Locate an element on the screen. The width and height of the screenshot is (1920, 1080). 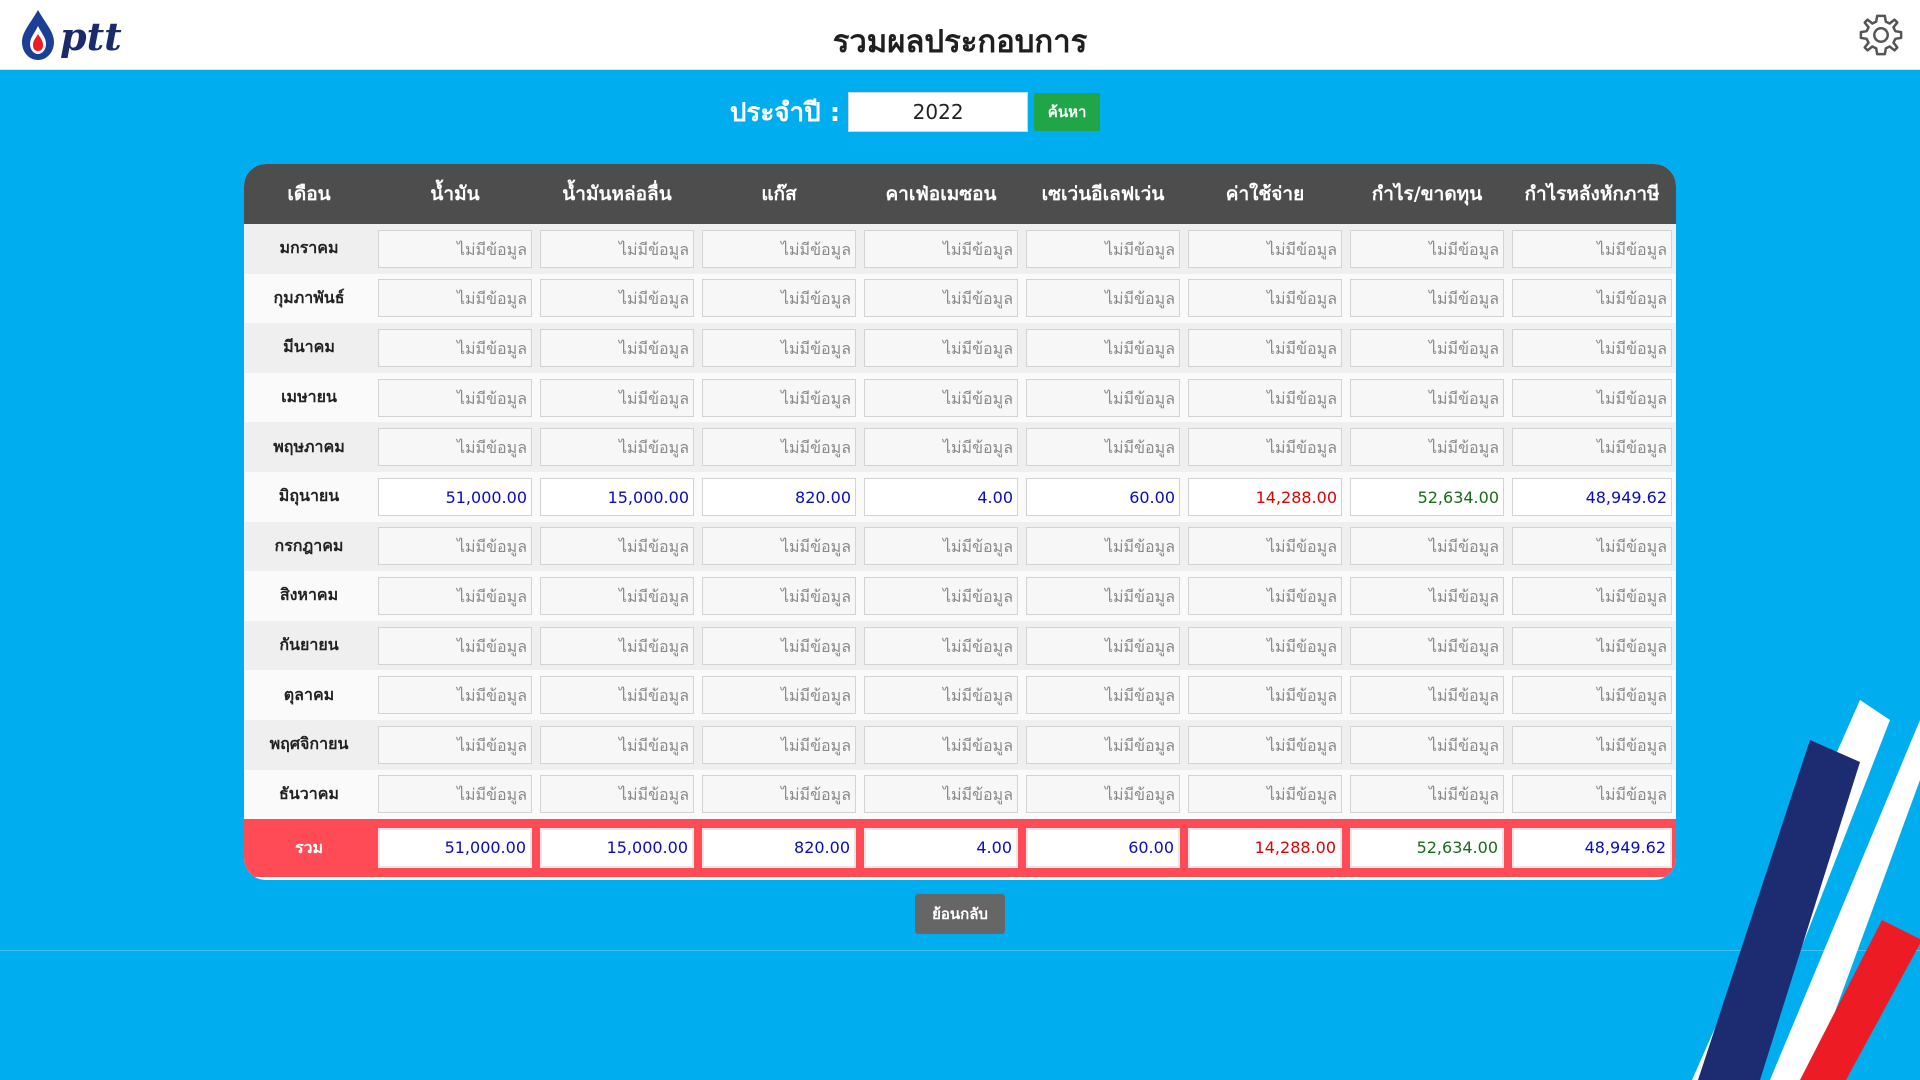
month-label: ตุลาคม is located at coordinates (309, 694).